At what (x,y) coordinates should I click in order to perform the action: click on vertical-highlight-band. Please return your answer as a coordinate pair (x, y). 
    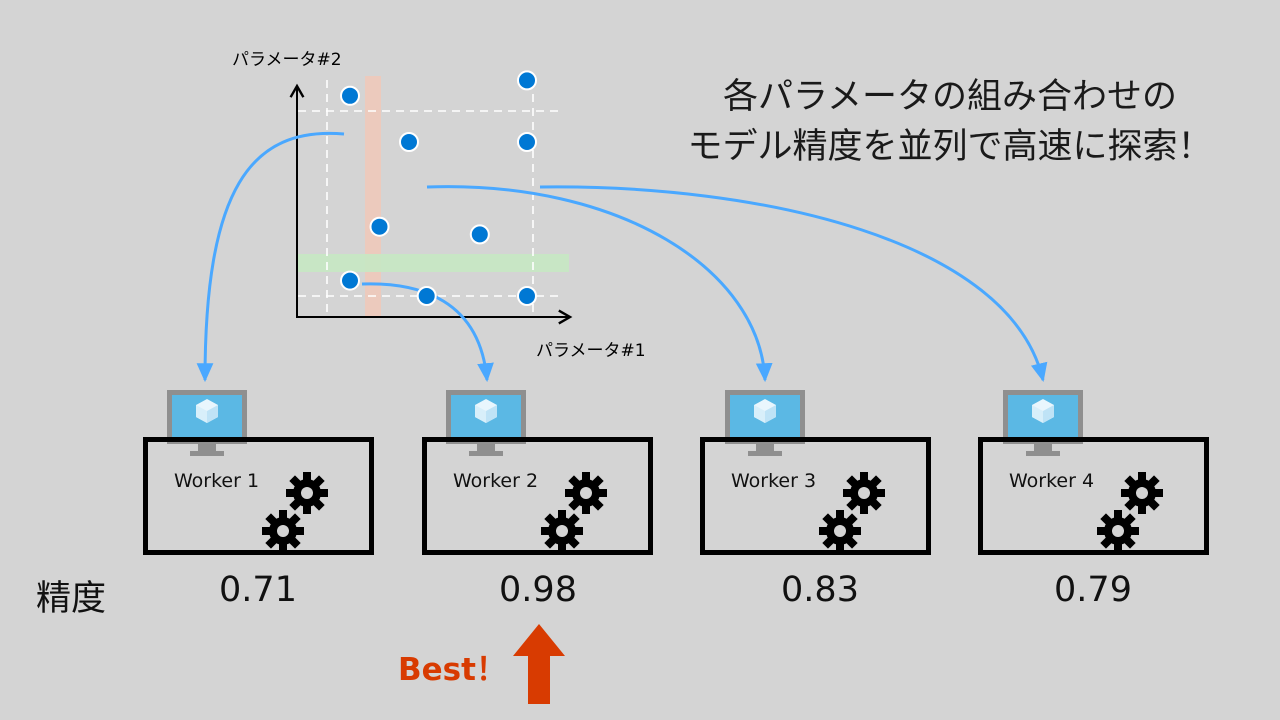
    Looking at the image, I should click on (373, 196).